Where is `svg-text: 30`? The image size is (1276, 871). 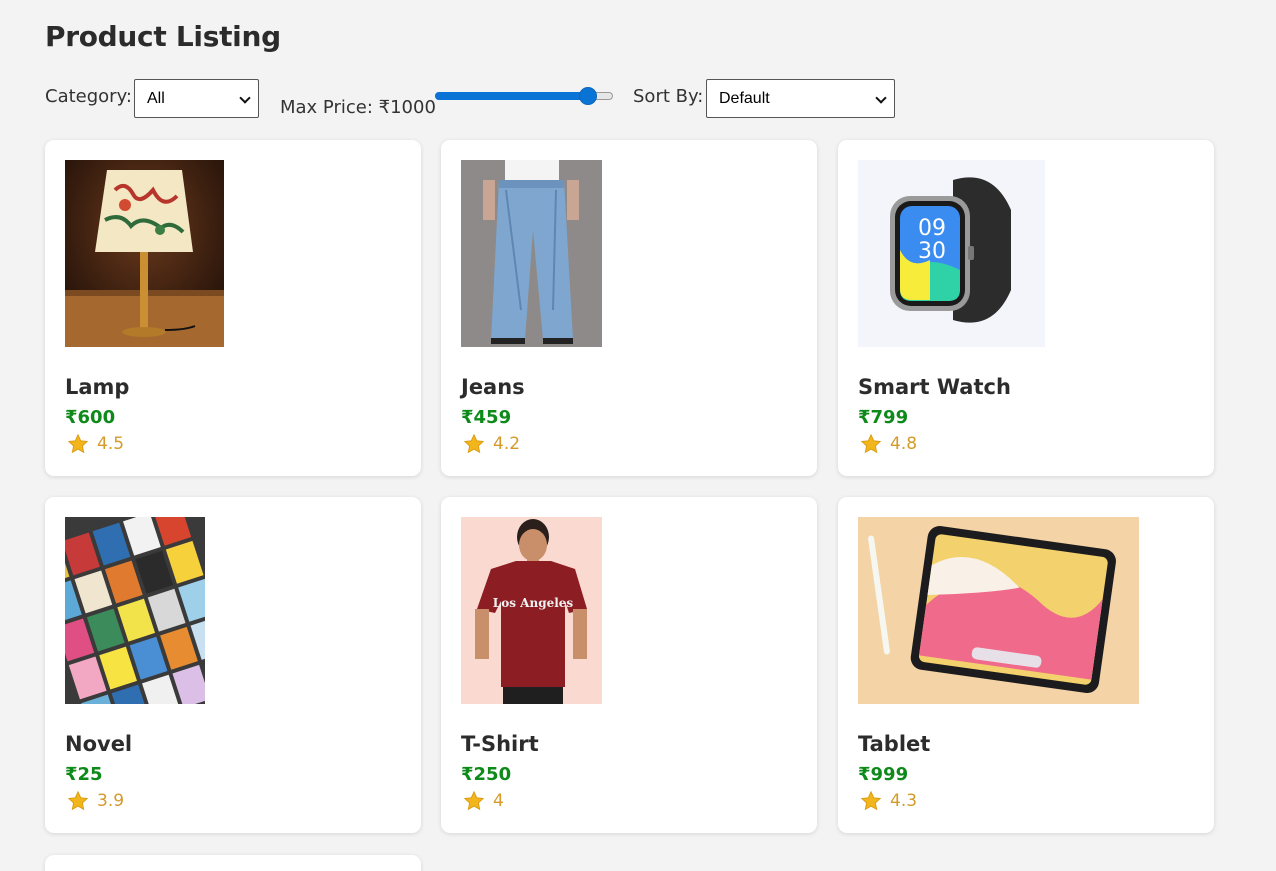 svg-text: 30 is located at coordinates (932, 251).